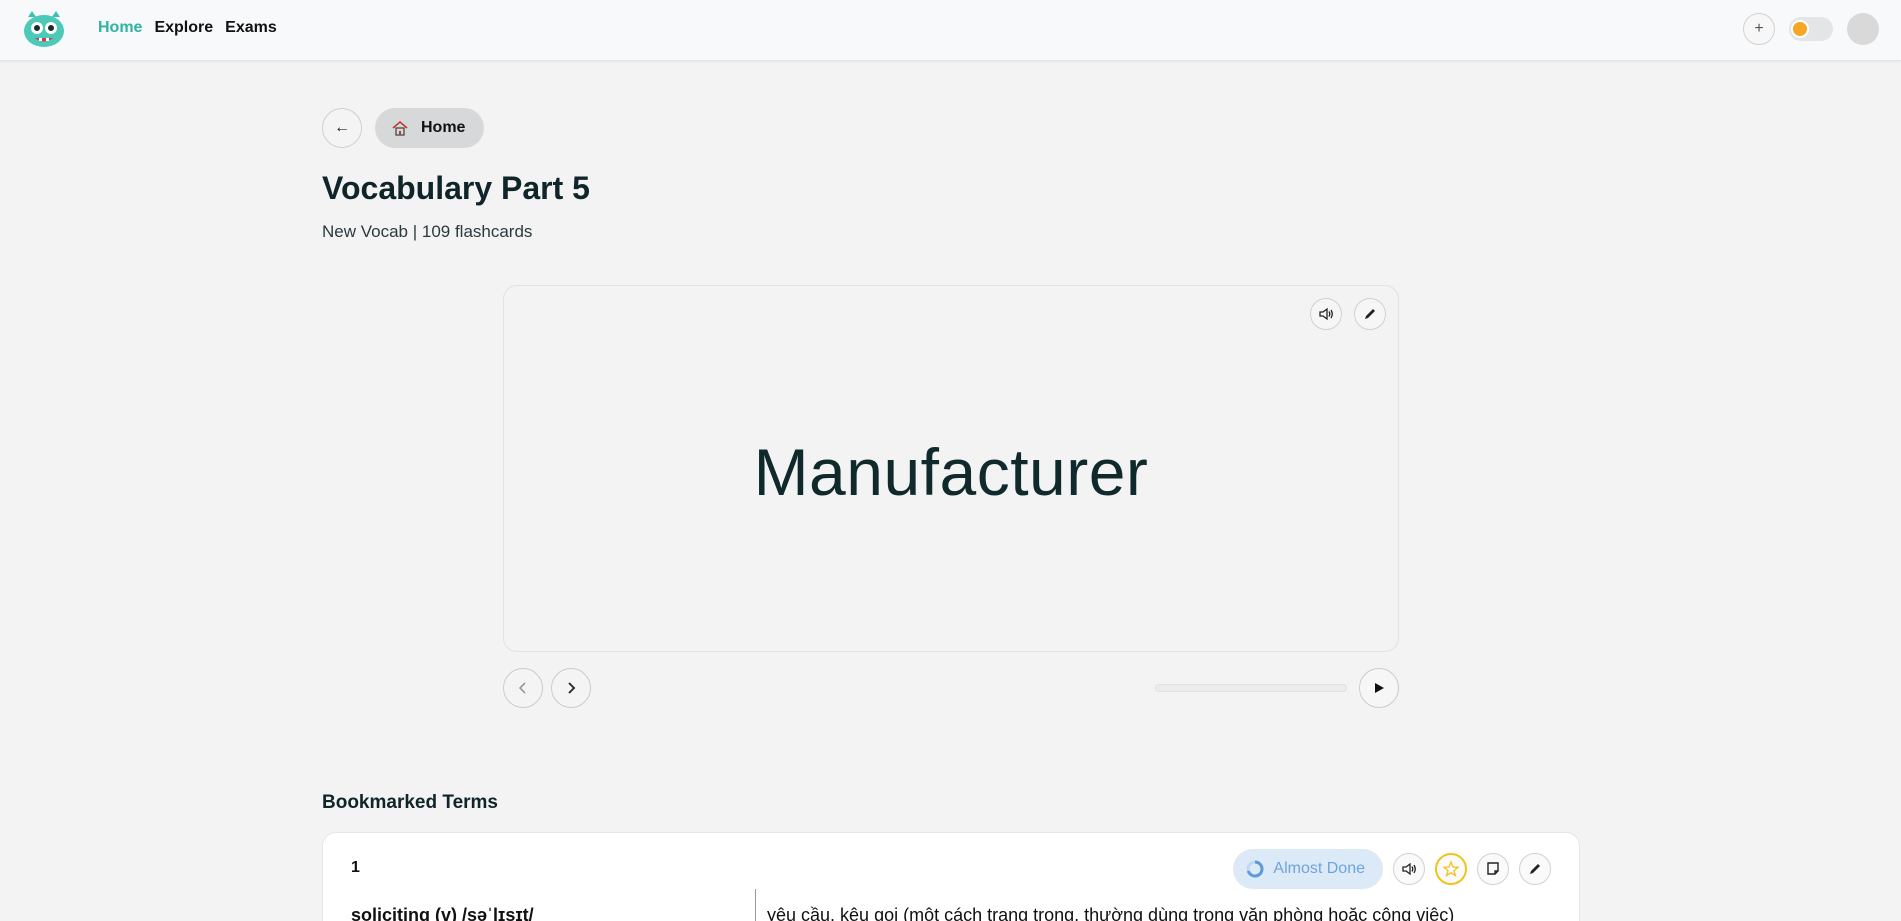  I want to click on previous-card-button, so click(523, 688).